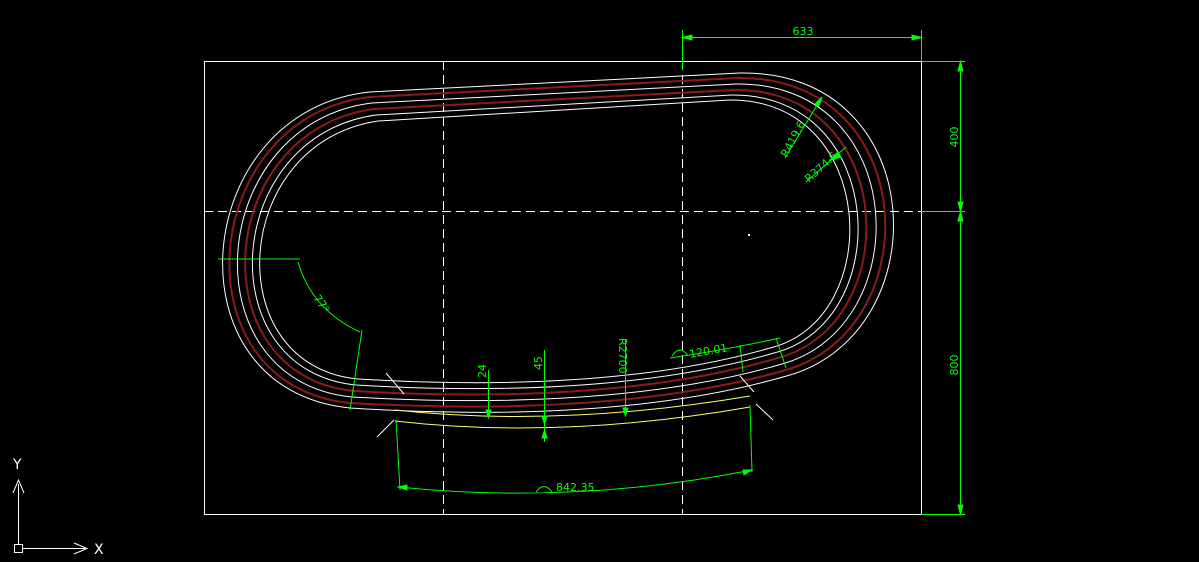 The image size is (1199, 562). I want to click on dim-text-radius-inner: R374.6, so click(821, 167).